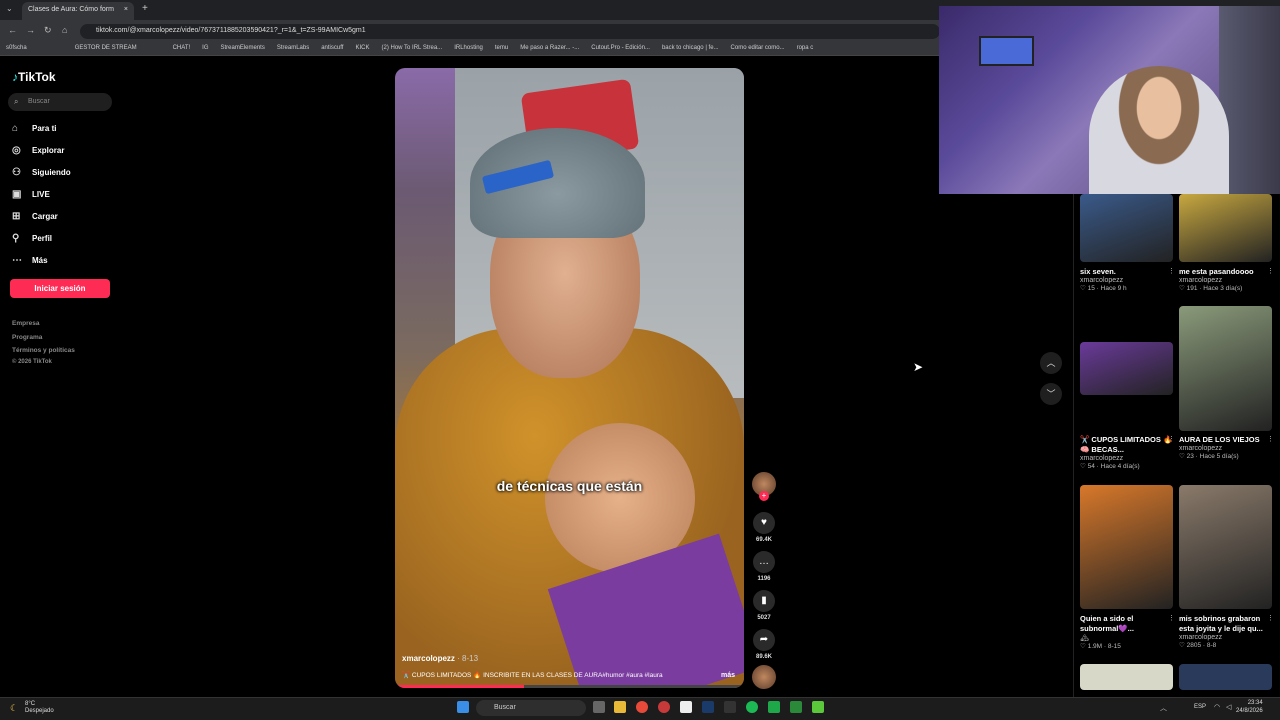 This screenshot has width=1280, height=720. I want to click on mouse-cursor-icon: ➤, so click(918, 367).